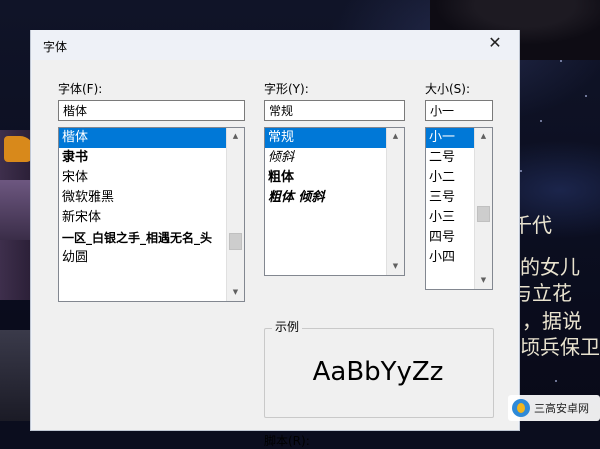 The width and height of the screenshot is (600, 449). Describe the element at coordinates (55, 47) in the screenshot. I see `dialog-title: 字体` at that location.